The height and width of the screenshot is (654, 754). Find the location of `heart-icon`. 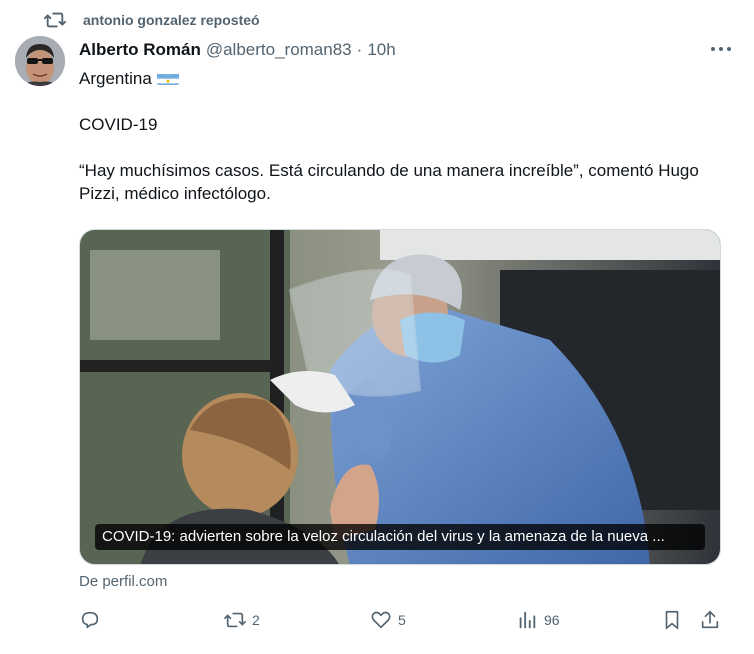

heart-icon is located at coordinates (381, 620).